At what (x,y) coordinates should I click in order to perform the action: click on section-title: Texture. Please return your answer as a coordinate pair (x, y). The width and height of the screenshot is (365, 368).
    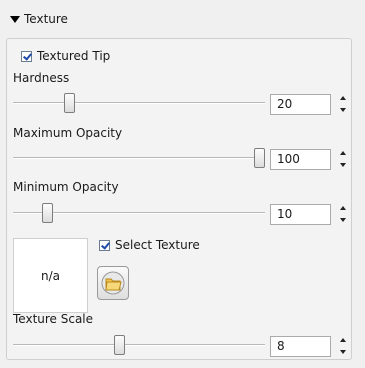
    Looking at the image, I should click on (46, 19).